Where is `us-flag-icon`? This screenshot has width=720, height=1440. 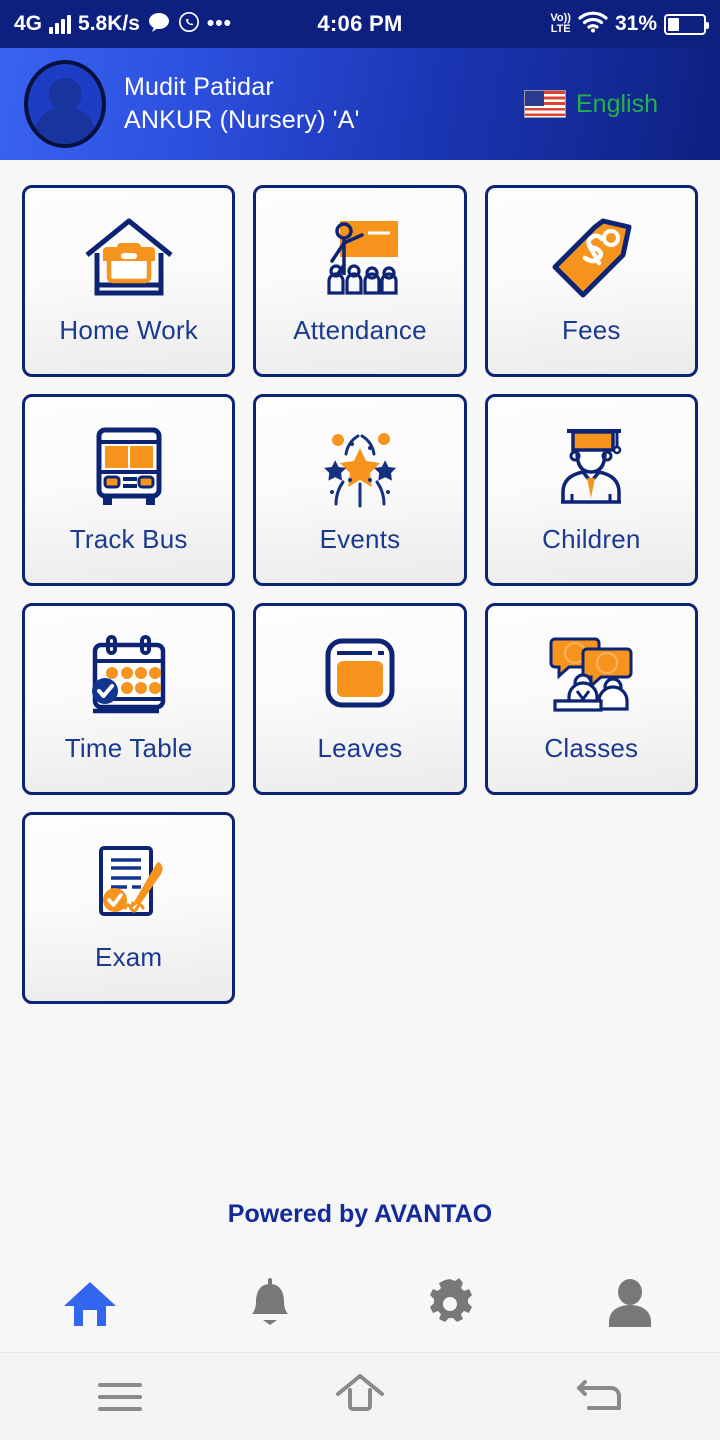
us-flag-icon is located at coordinates (545, 104).